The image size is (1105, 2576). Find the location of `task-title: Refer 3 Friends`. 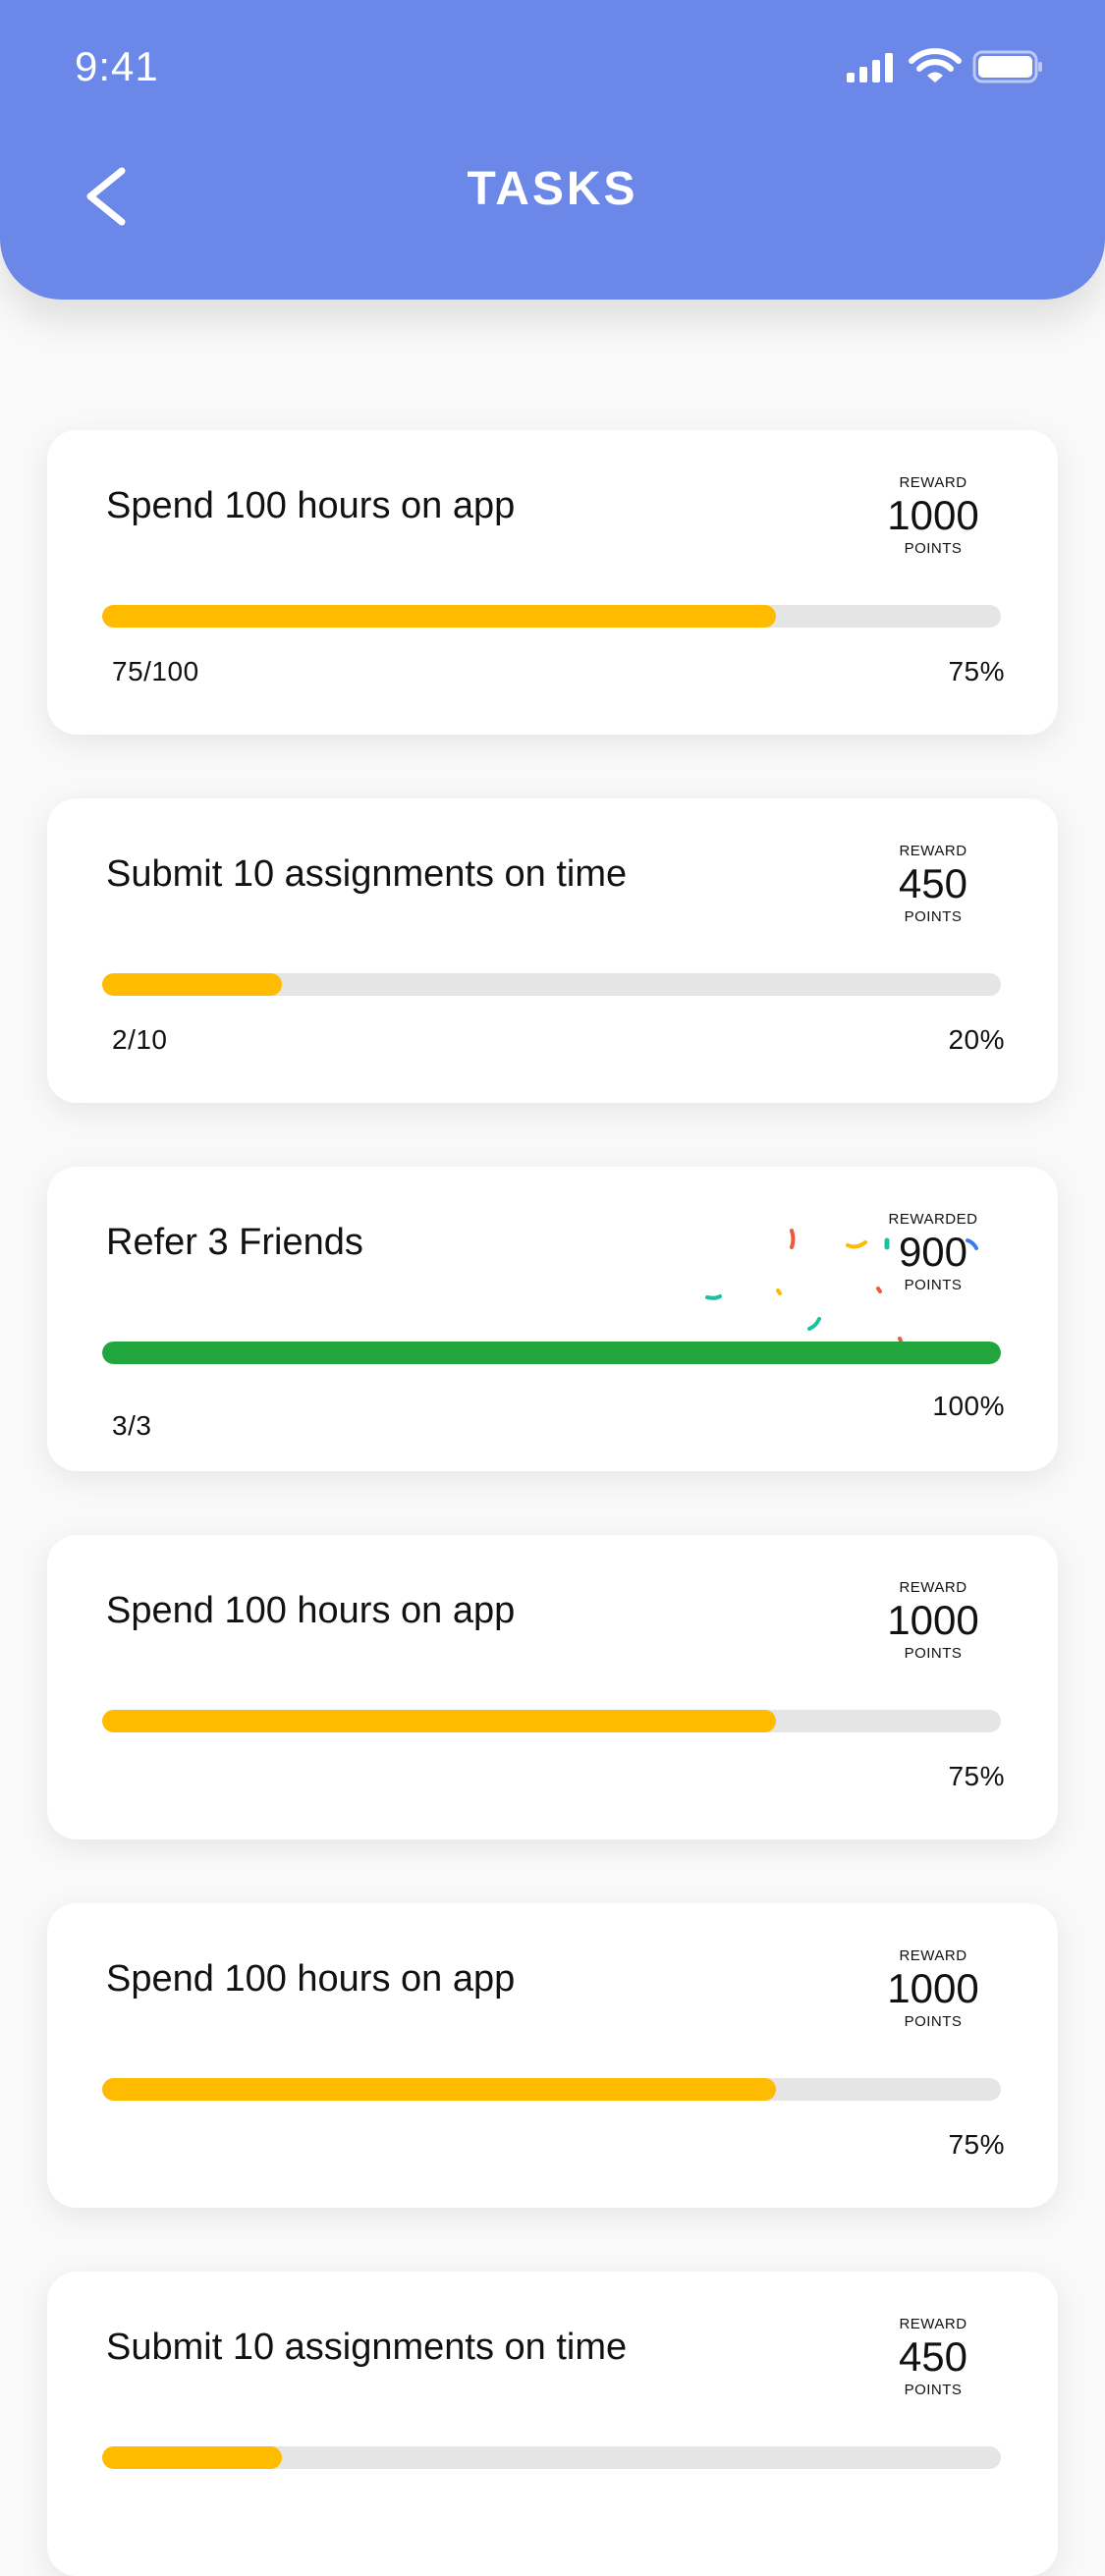

task-title: Refer 3 Friends is located at coordinates (234, 1242).